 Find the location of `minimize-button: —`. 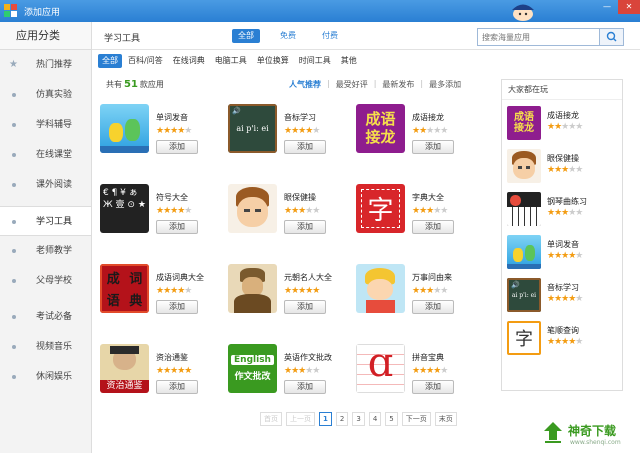

minimize-button: — is located at coordinates (607, 7).